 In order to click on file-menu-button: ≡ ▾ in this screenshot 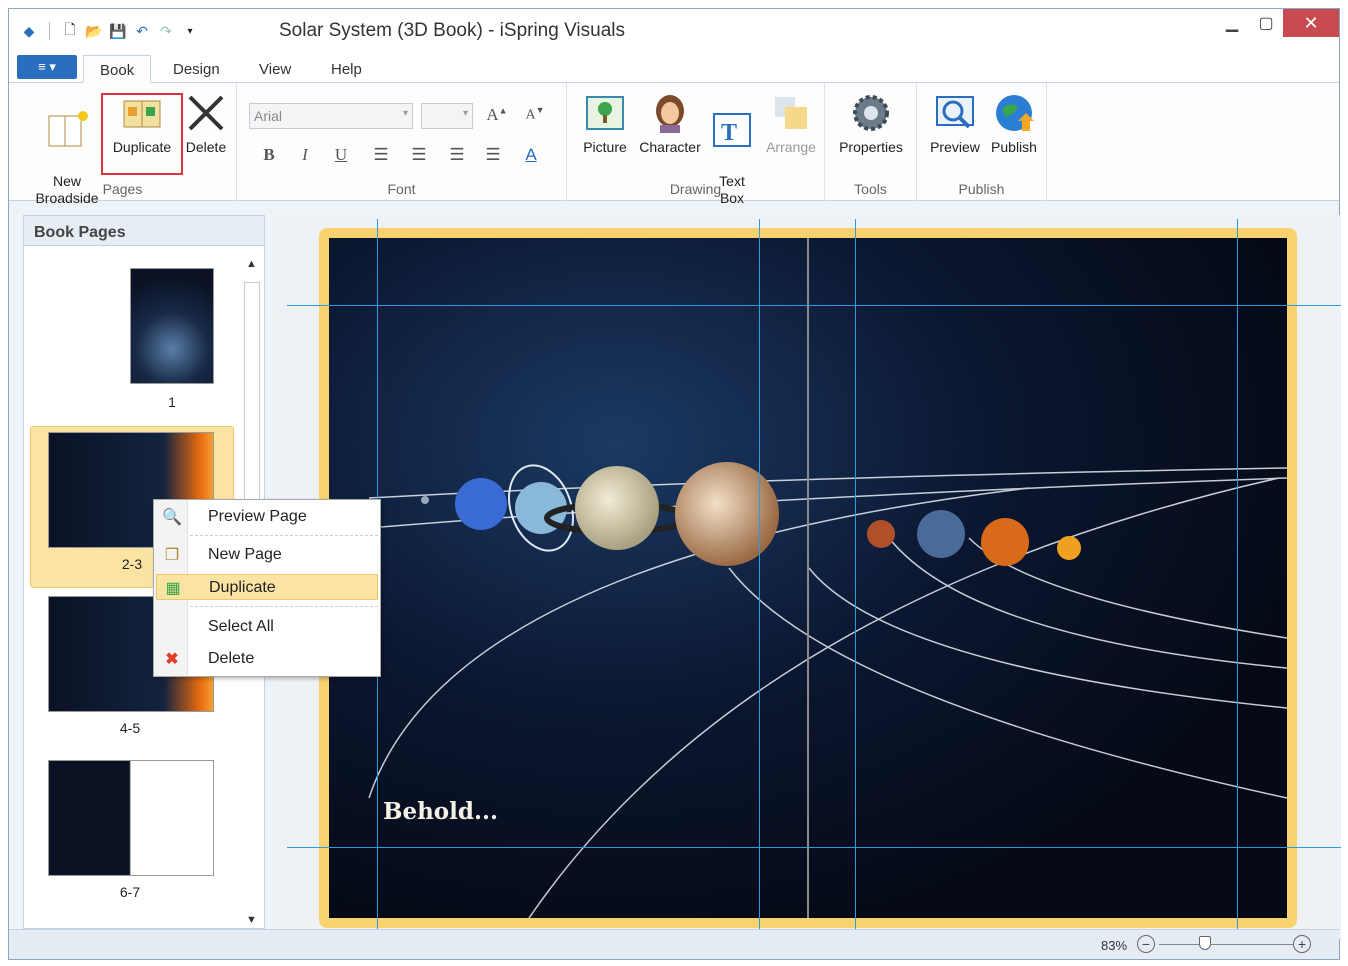, I will do `click(47, 67)`.